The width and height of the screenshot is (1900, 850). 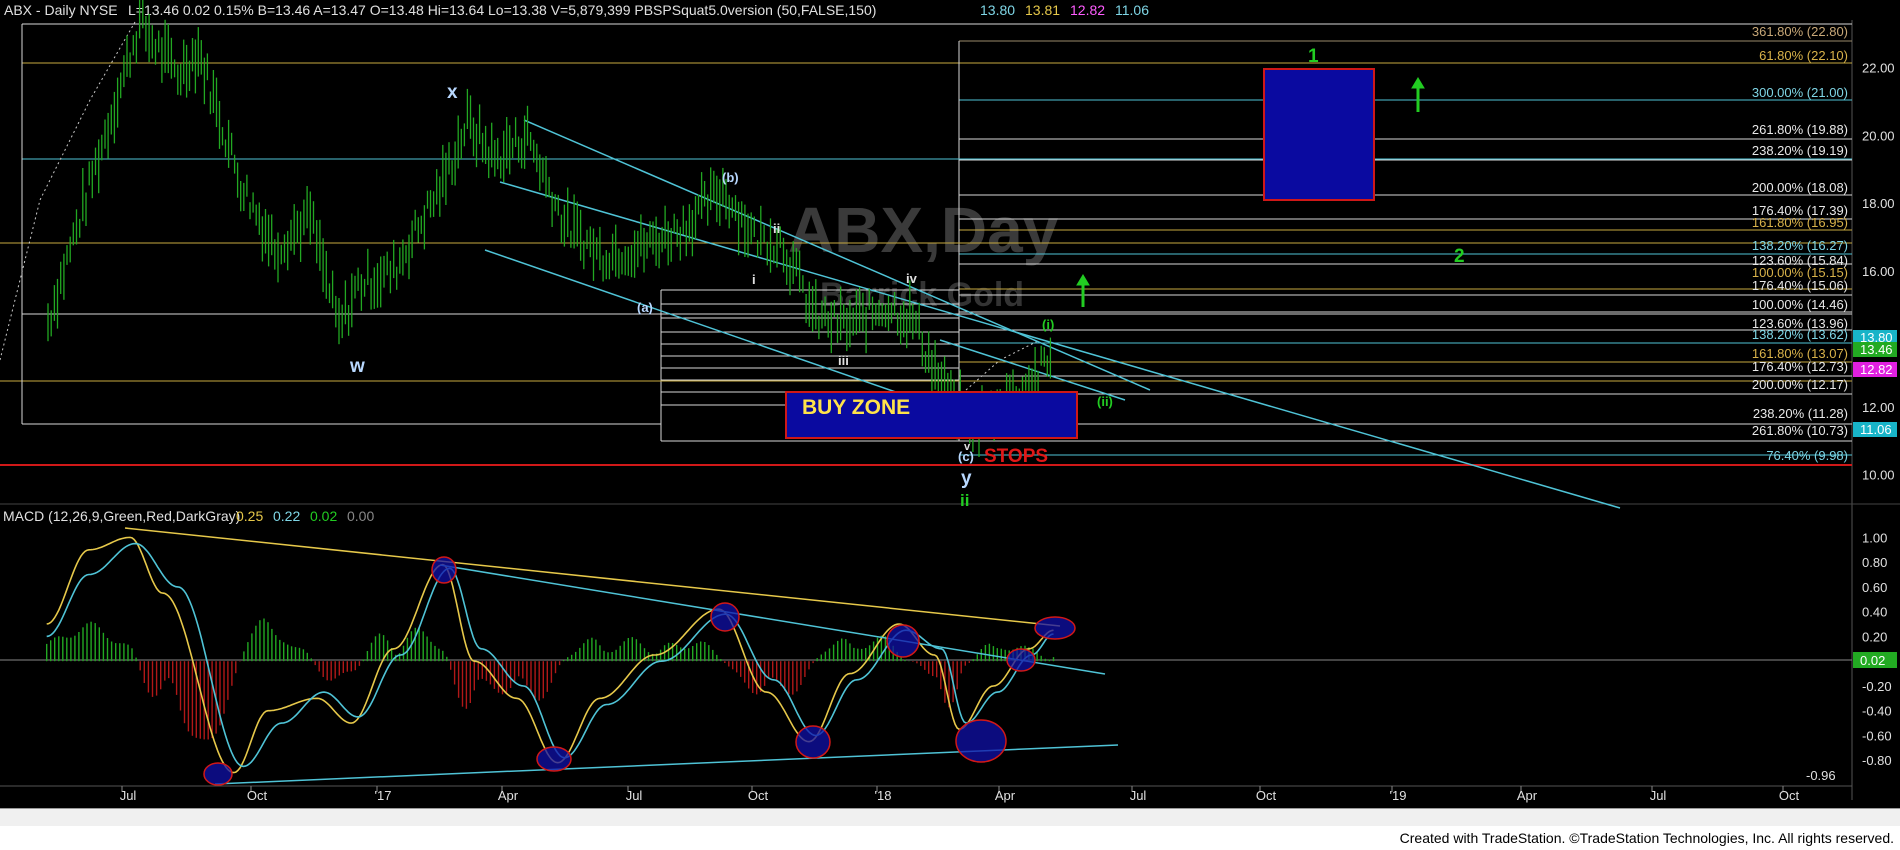 What do you see at coordinates (1418, 94) in the screenshot?
I see `up-arrow-icon` at bounding box center [1418, 94].